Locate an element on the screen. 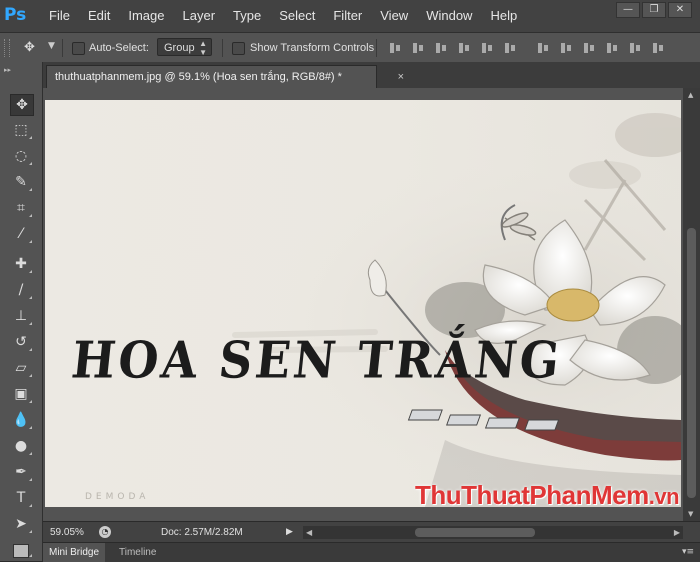 This screenshot has width=700, height=562. pen-tool-icon: ✒ is located at coordinates (21, 472).